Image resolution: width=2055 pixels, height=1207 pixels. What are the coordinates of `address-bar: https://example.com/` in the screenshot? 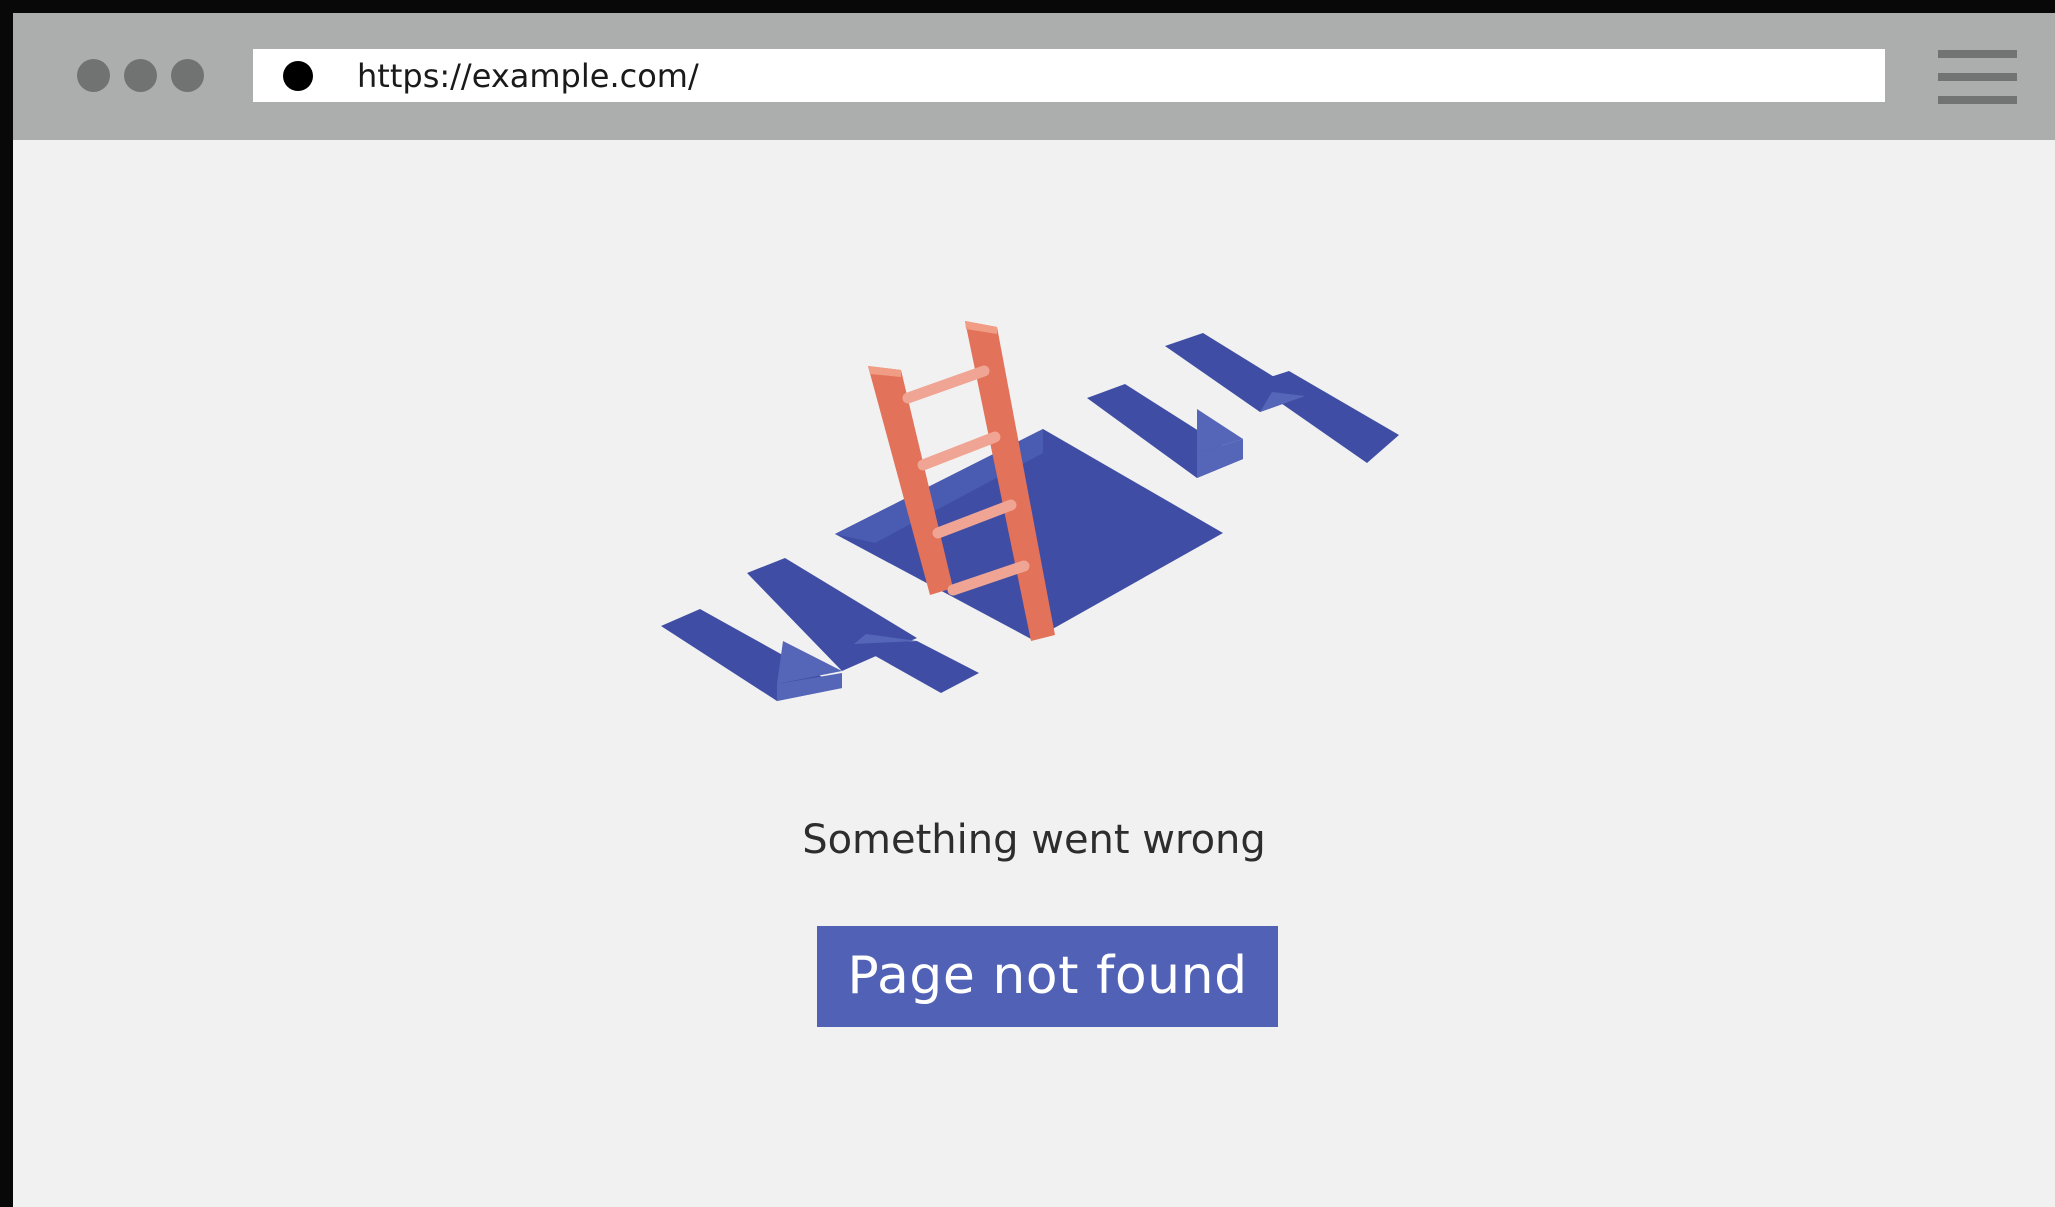 It's located at (1069, 75).